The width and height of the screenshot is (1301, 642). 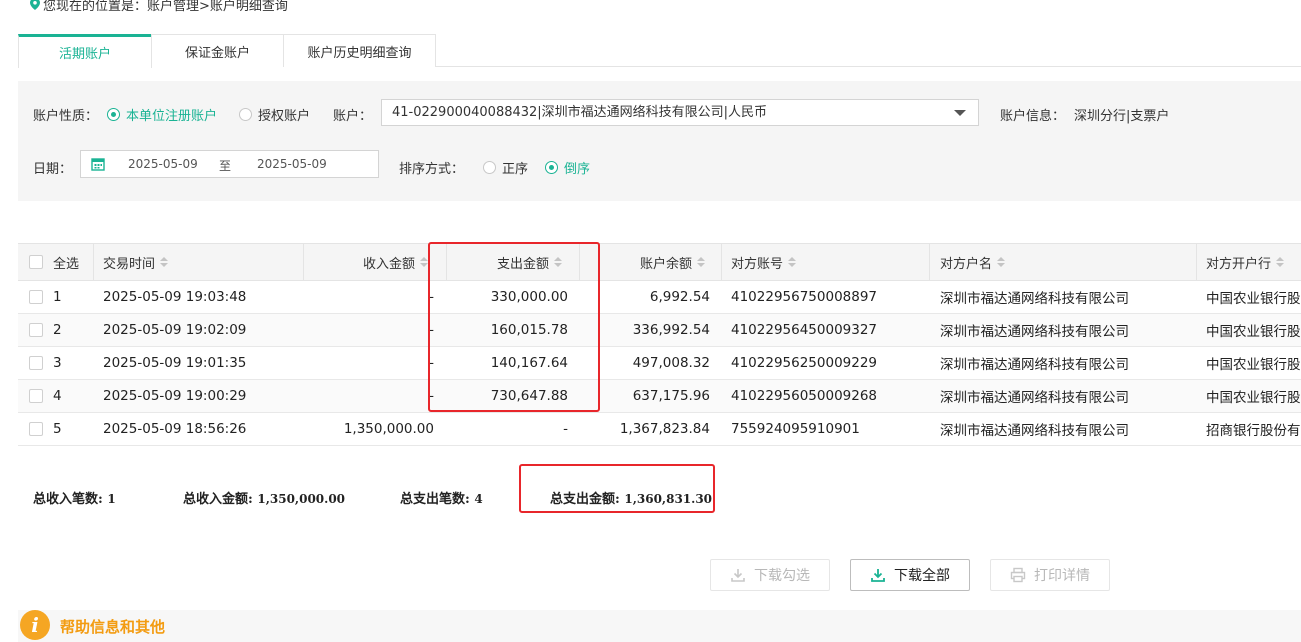 I want to click on info-icon: i, so click(x=35, y=625).